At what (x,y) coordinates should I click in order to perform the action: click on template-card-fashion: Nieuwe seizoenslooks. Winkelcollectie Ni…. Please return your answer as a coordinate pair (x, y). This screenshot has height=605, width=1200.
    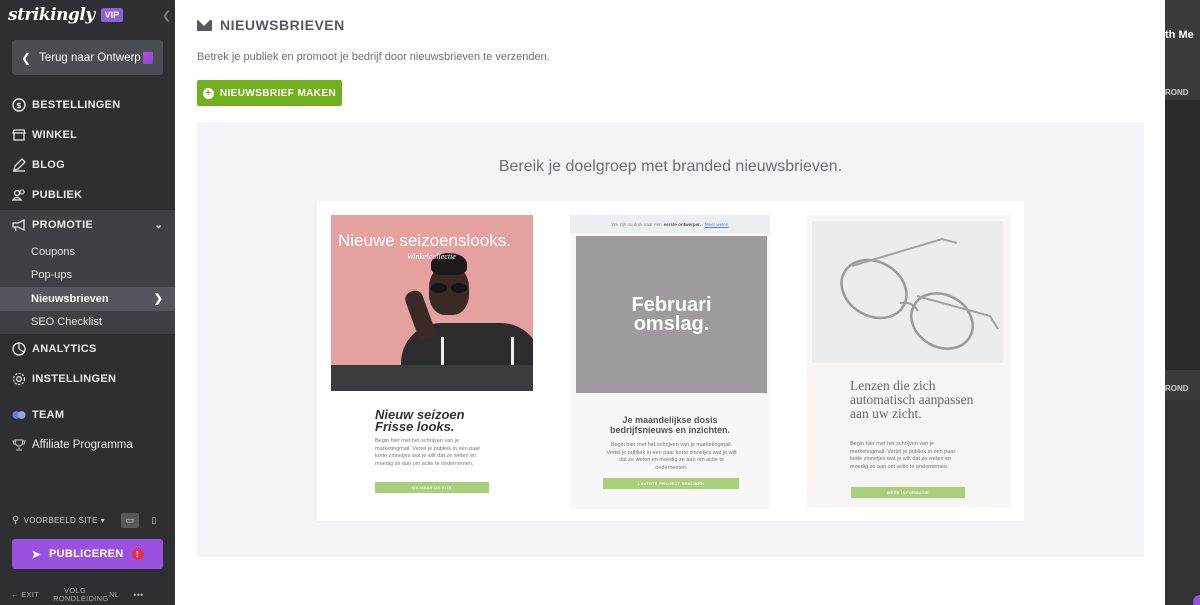
    Looking at the image, I should click on (432, 360).